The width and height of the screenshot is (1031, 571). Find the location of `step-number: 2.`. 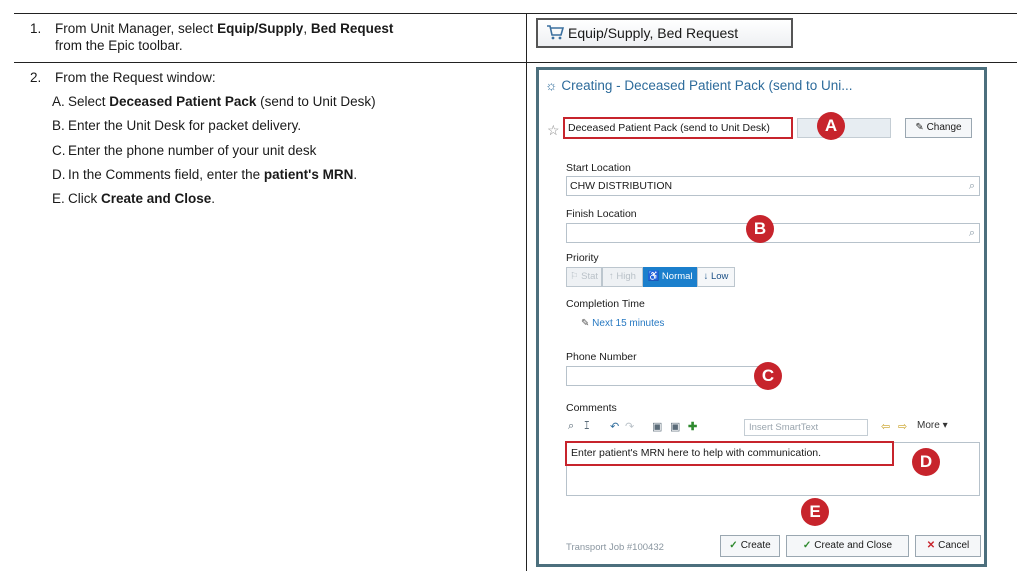

step-number: 2. is located at coordinates (36, 77).